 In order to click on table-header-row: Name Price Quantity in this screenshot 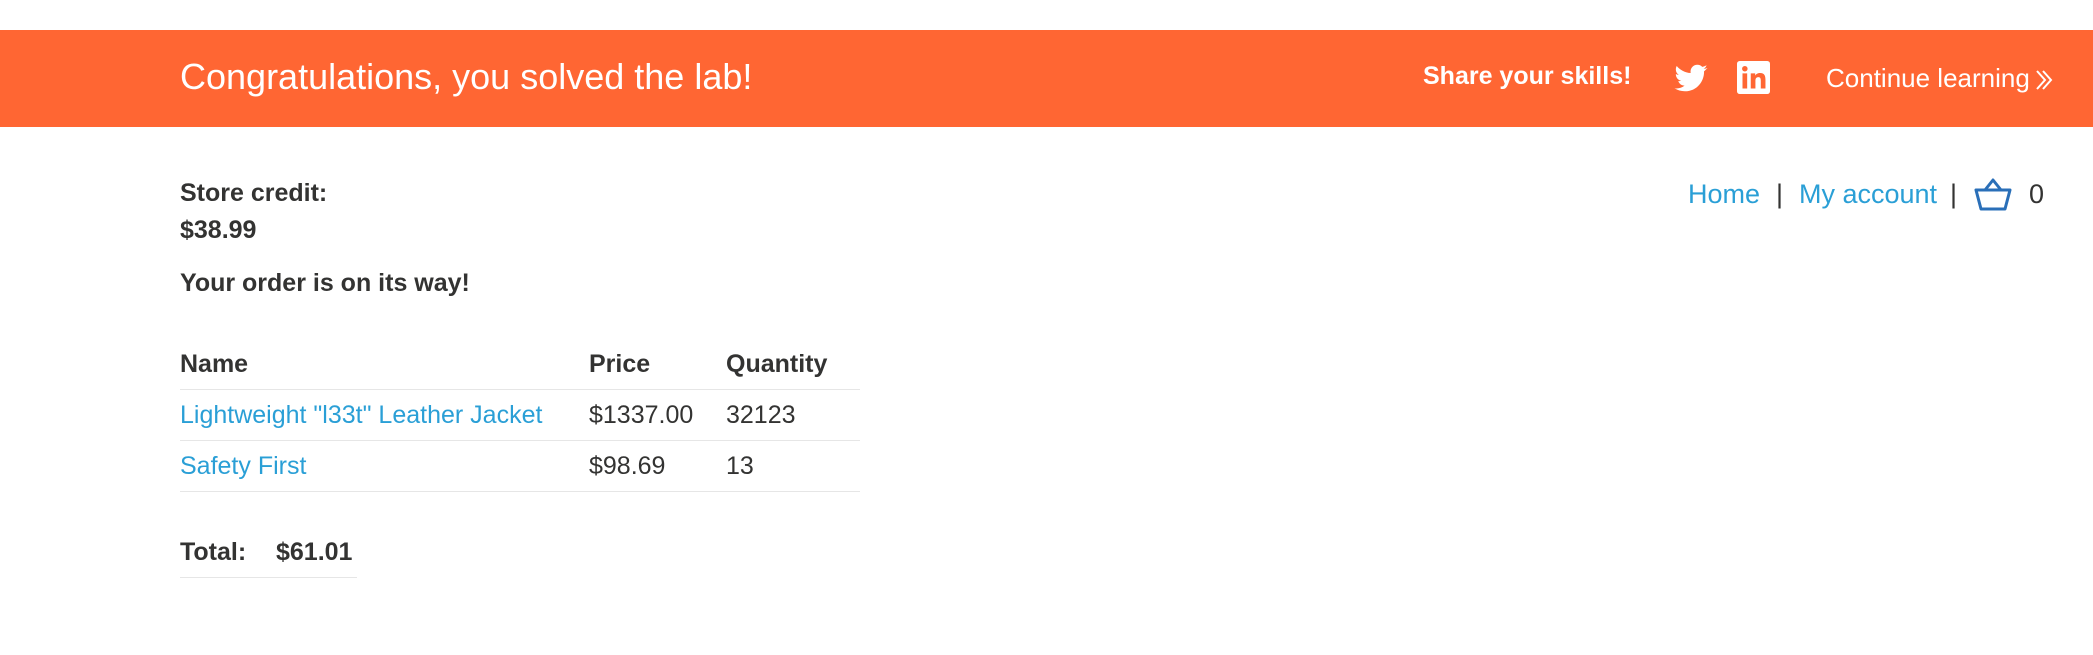, I will do `click(520, 365)`.